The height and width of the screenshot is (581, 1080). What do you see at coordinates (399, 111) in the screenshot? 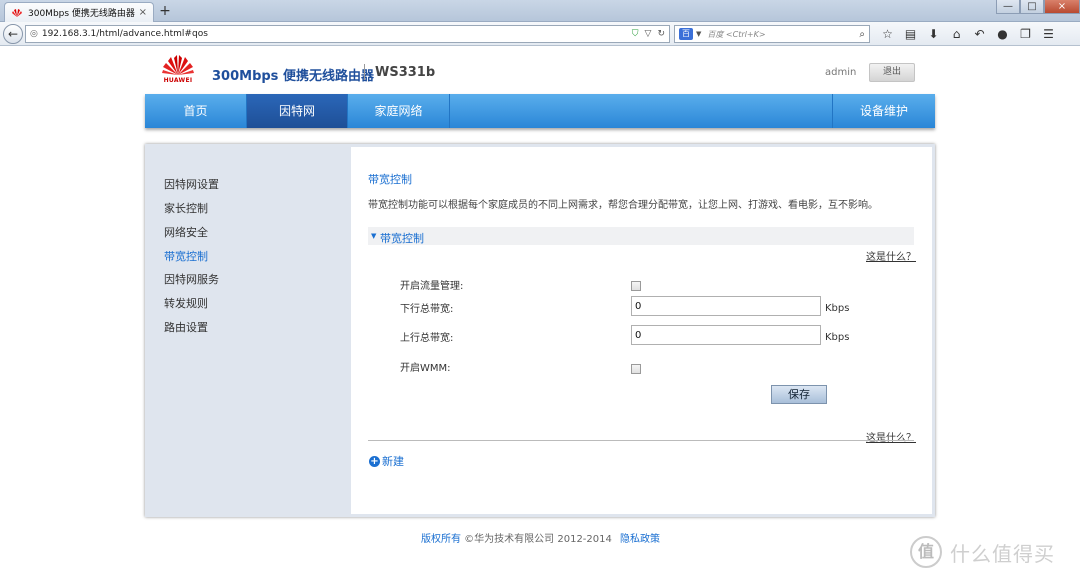
I see `nav-item-home-network: 家庭网络` at bounding box center [399, 111].